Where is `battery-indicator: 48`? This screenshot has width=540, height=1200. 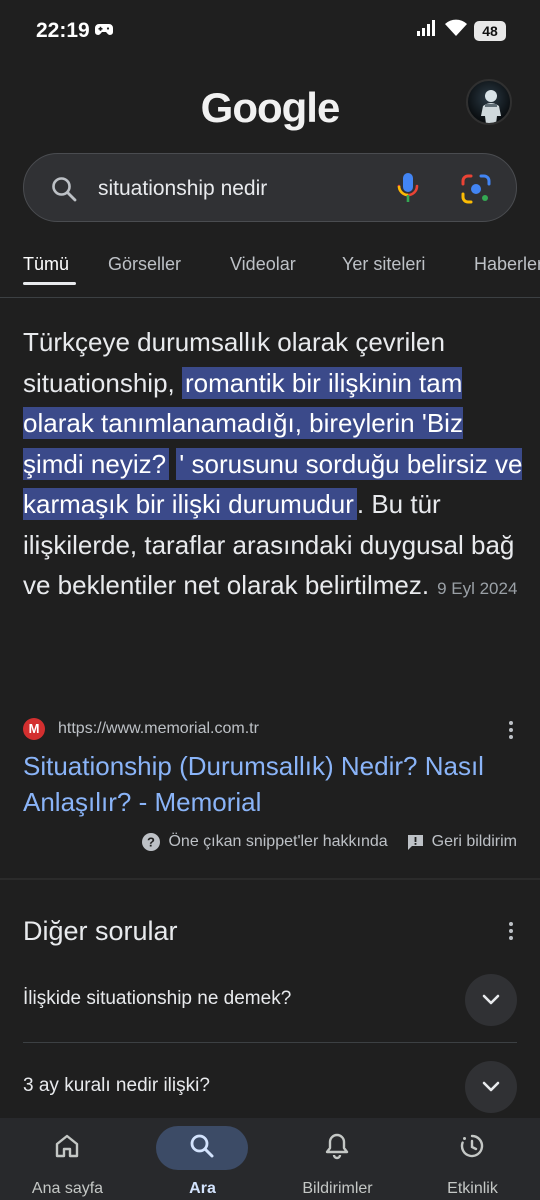 battery-indicator: 48 is located at coordinates (490, 30).